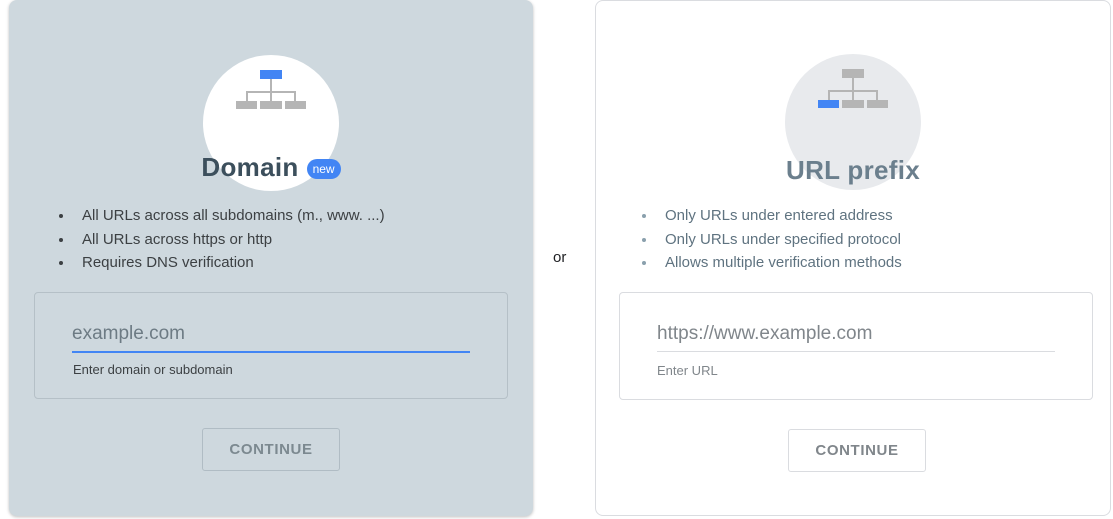 This screenshot has width=1113, height=519. I want to click on list-item: Allows multiple verification methods, so click(771, 263).